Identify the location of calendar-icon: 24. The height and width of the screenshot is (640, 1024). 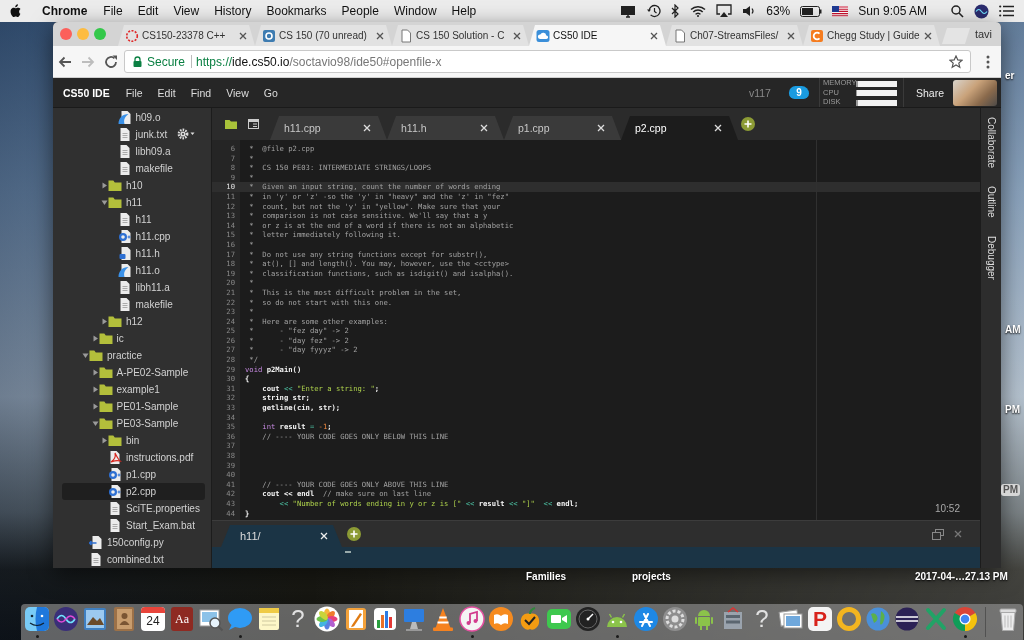
(153, 619).